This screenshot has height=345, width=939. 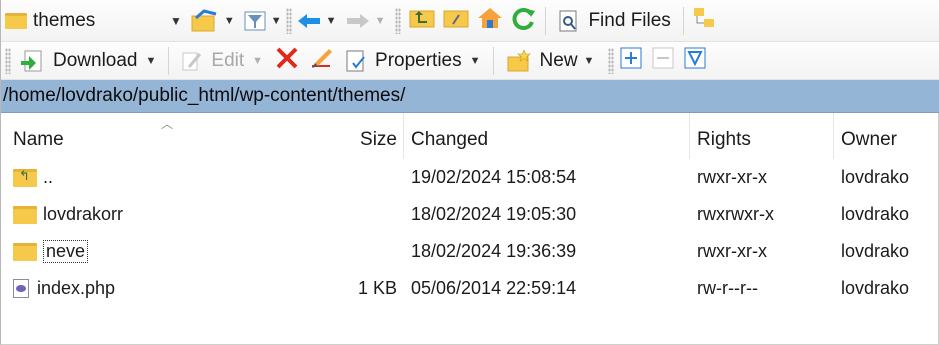 I want to click on rename-icon, so click(x=322, y=58).